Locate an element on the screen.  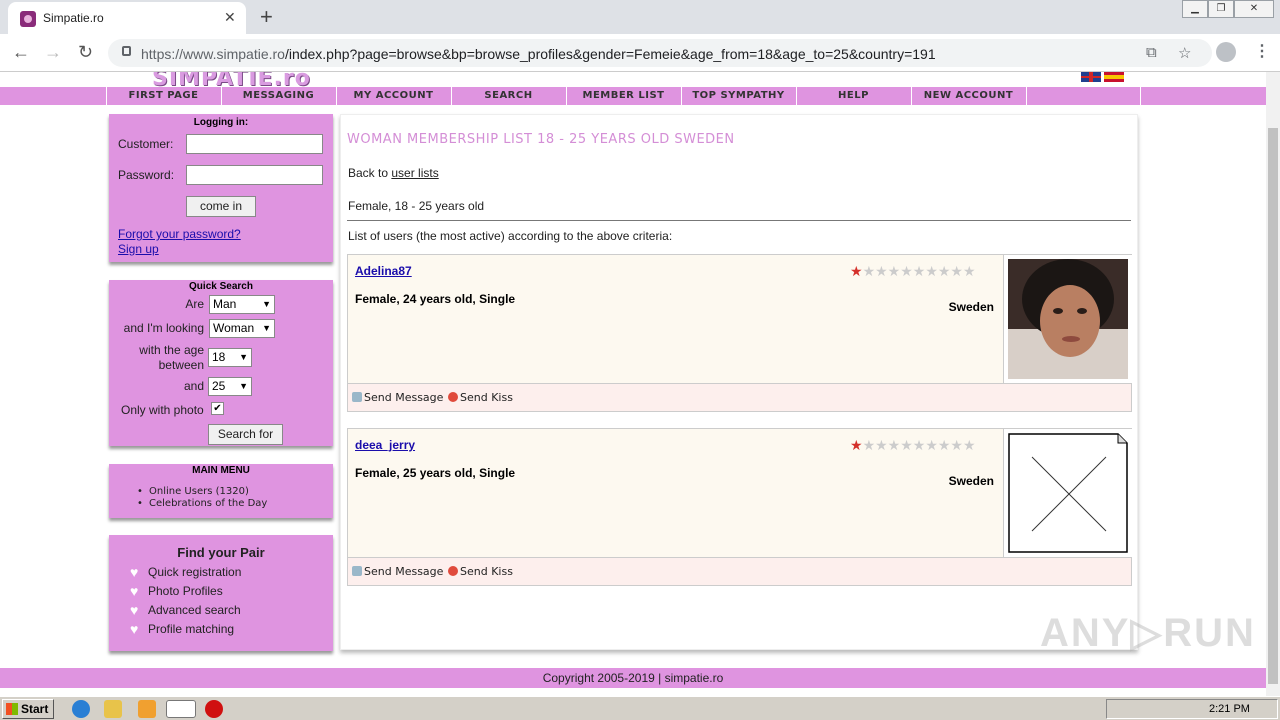
reload-icon: ↻ is located at coordinates (85, 52).